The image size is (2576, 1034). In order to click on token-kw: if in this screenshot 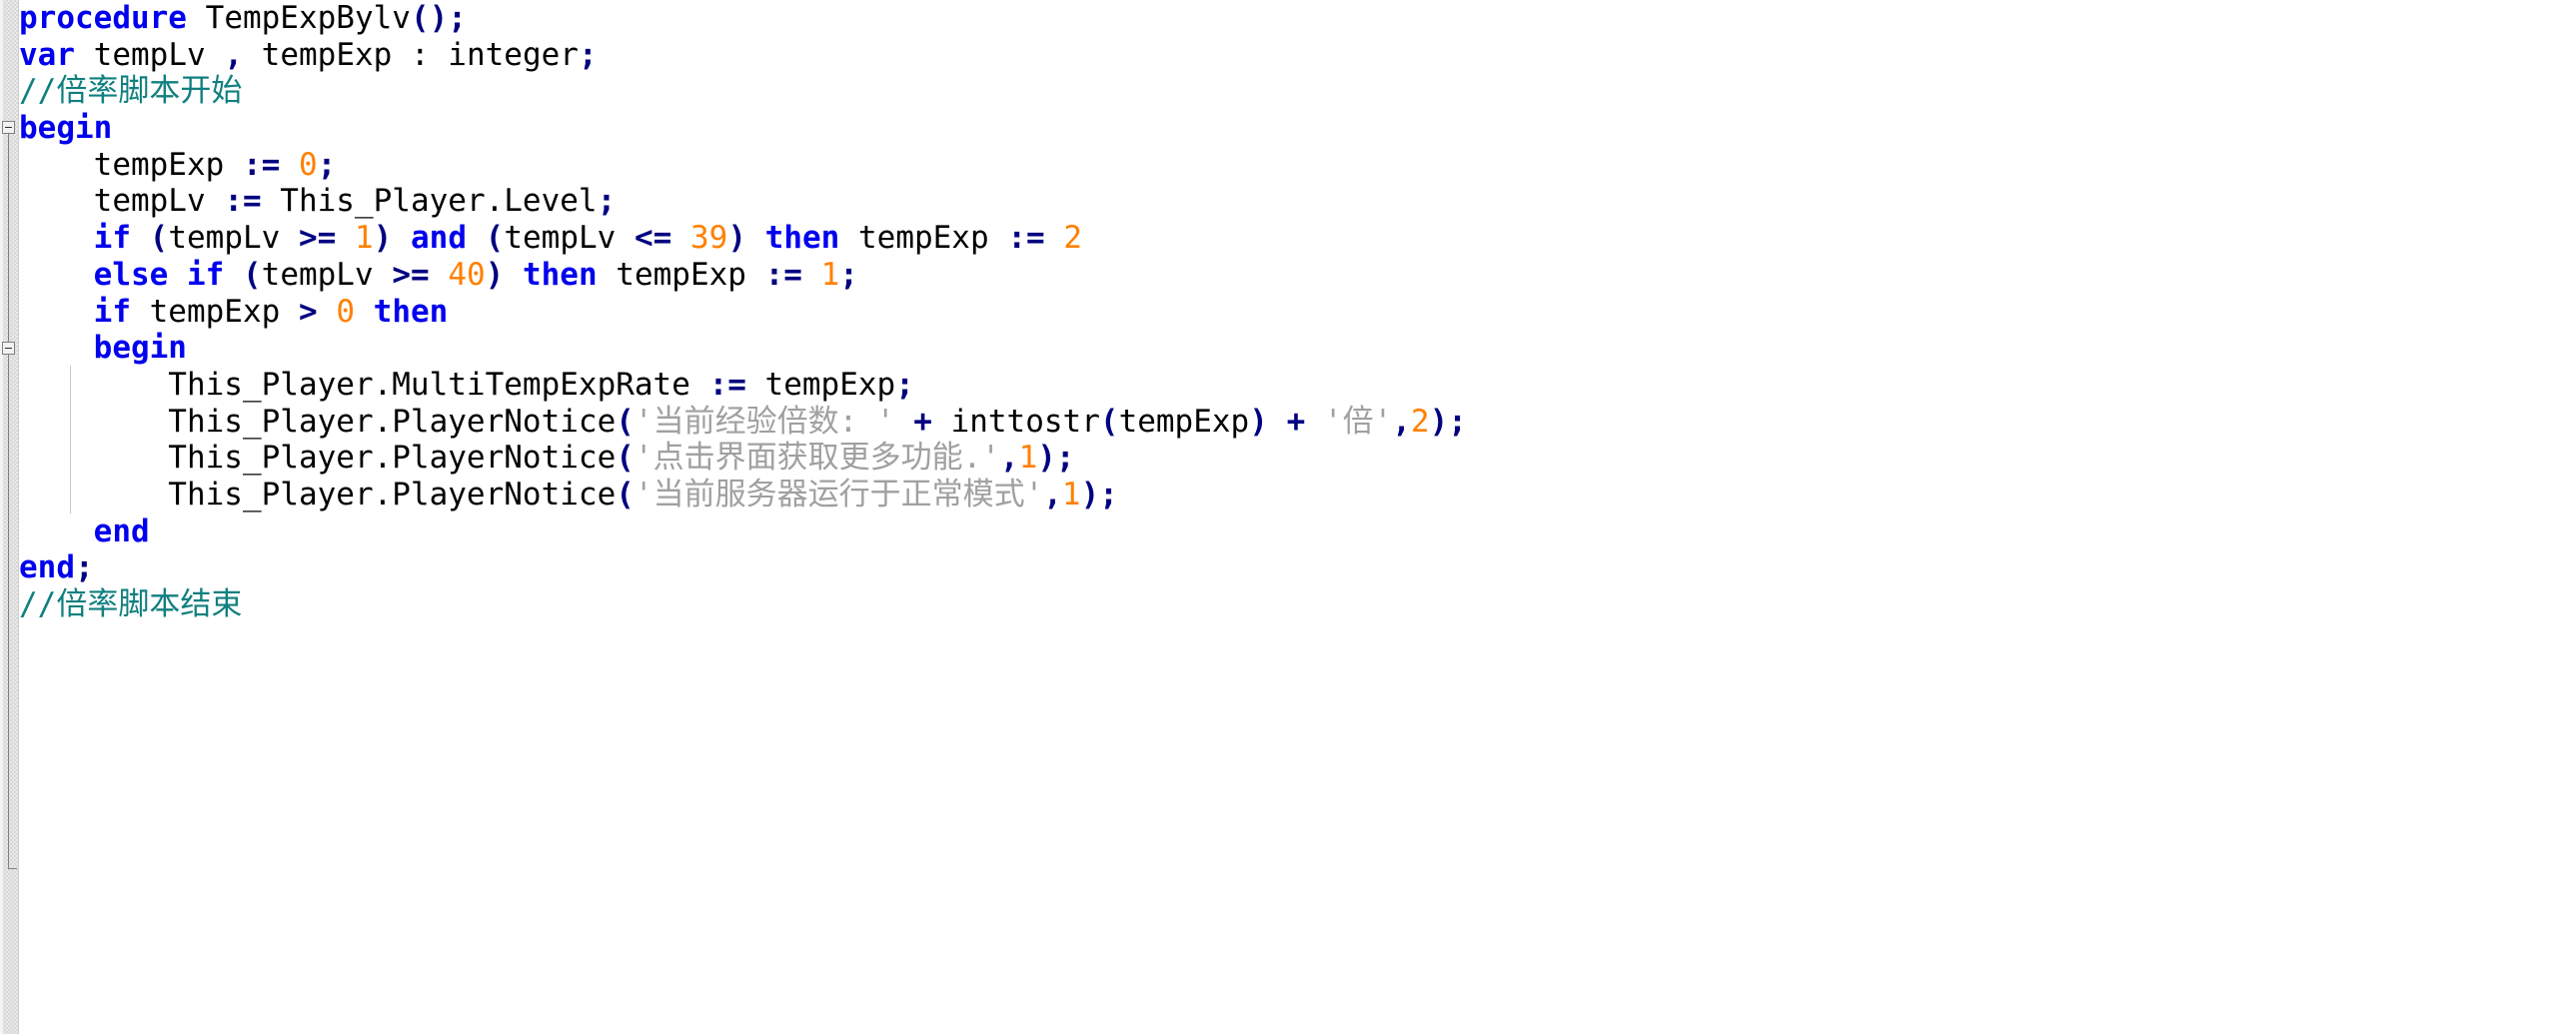, I will do `click(112, 311)`.